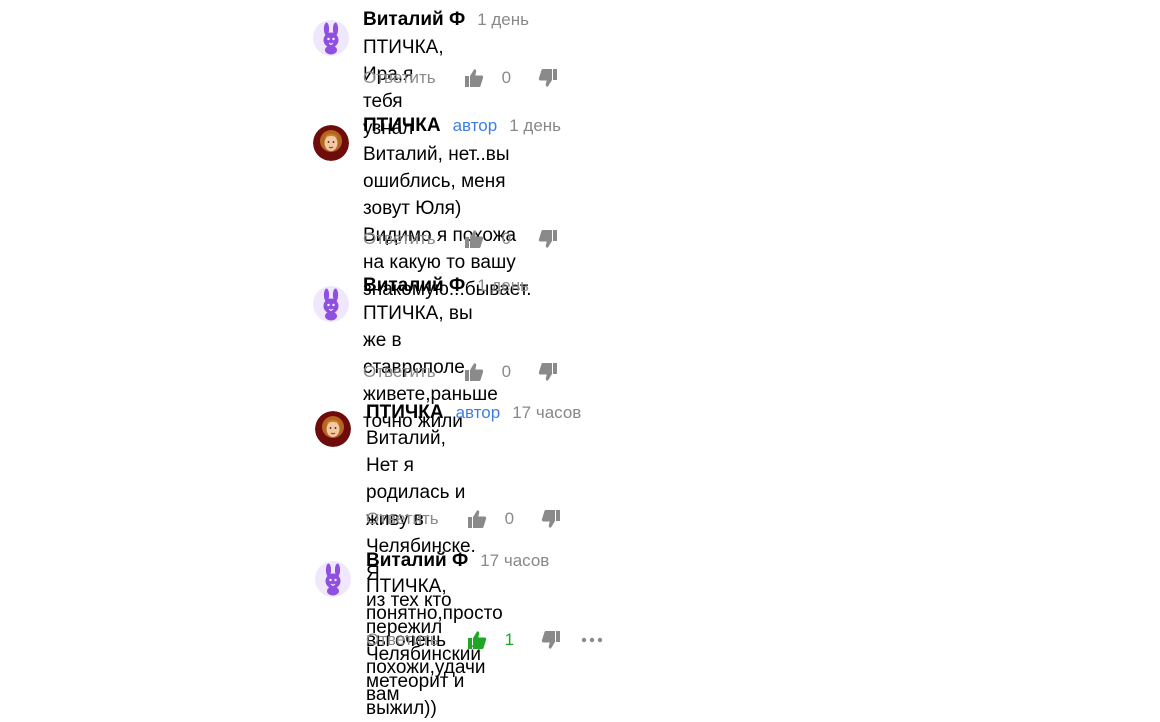 The height and width of the screenshot is (722, 1160). I want to click on like-count: 1, so click(509, 639).